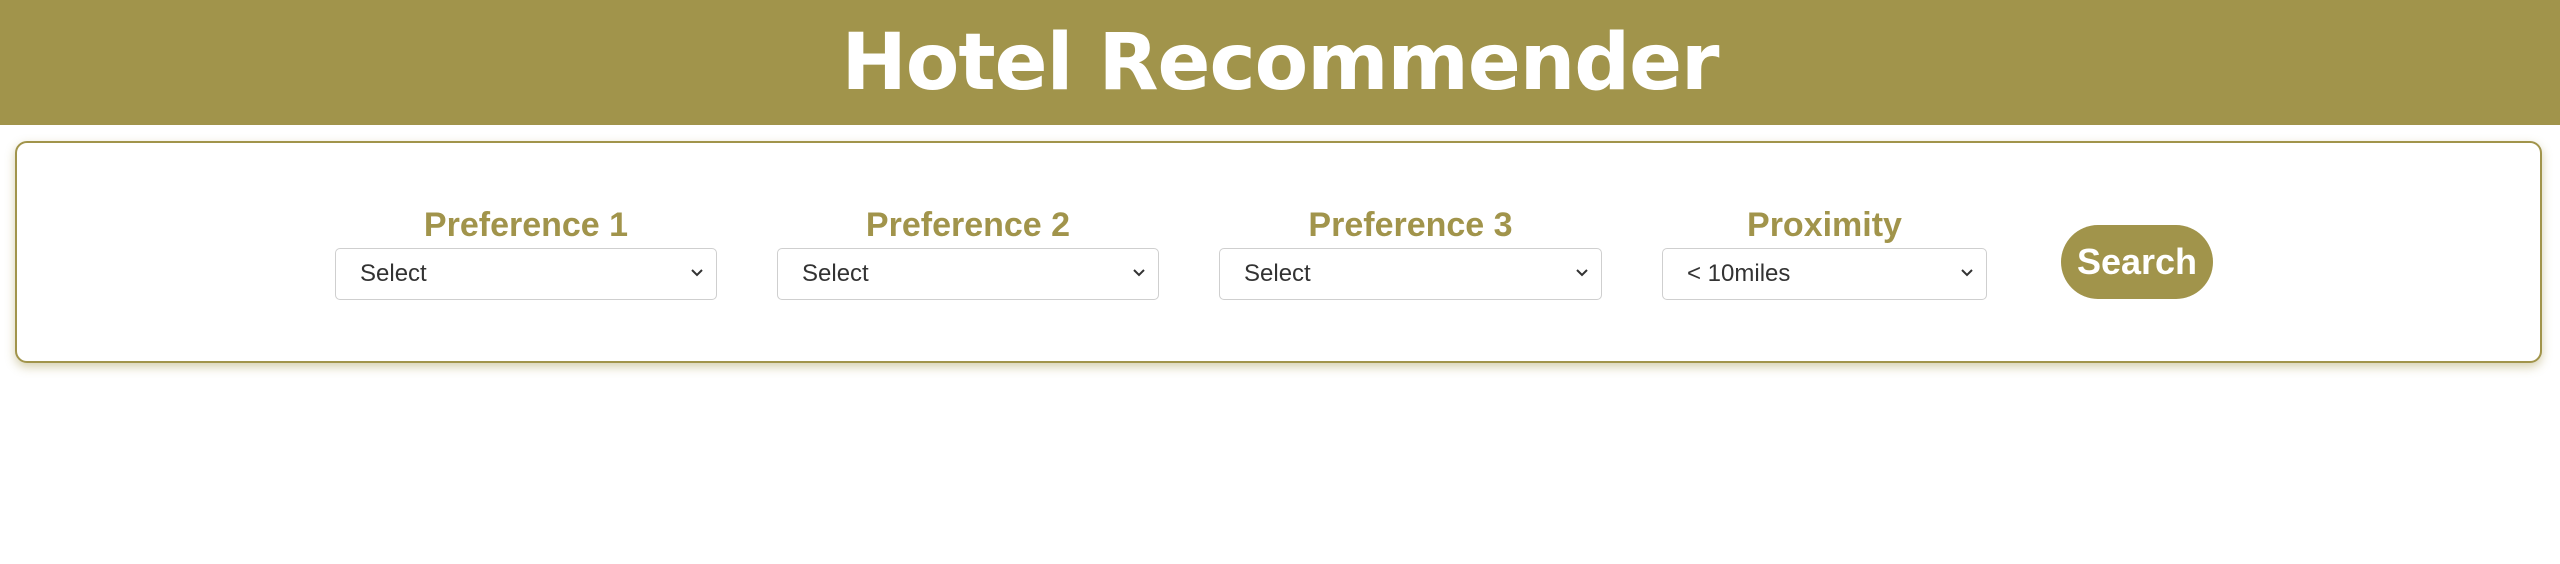 The width and height of the screenshot is (2560, 564). Describe the element at coordinates (1824, 274) in the screenshot. I see `proximity-select: < 10miles` at that location.